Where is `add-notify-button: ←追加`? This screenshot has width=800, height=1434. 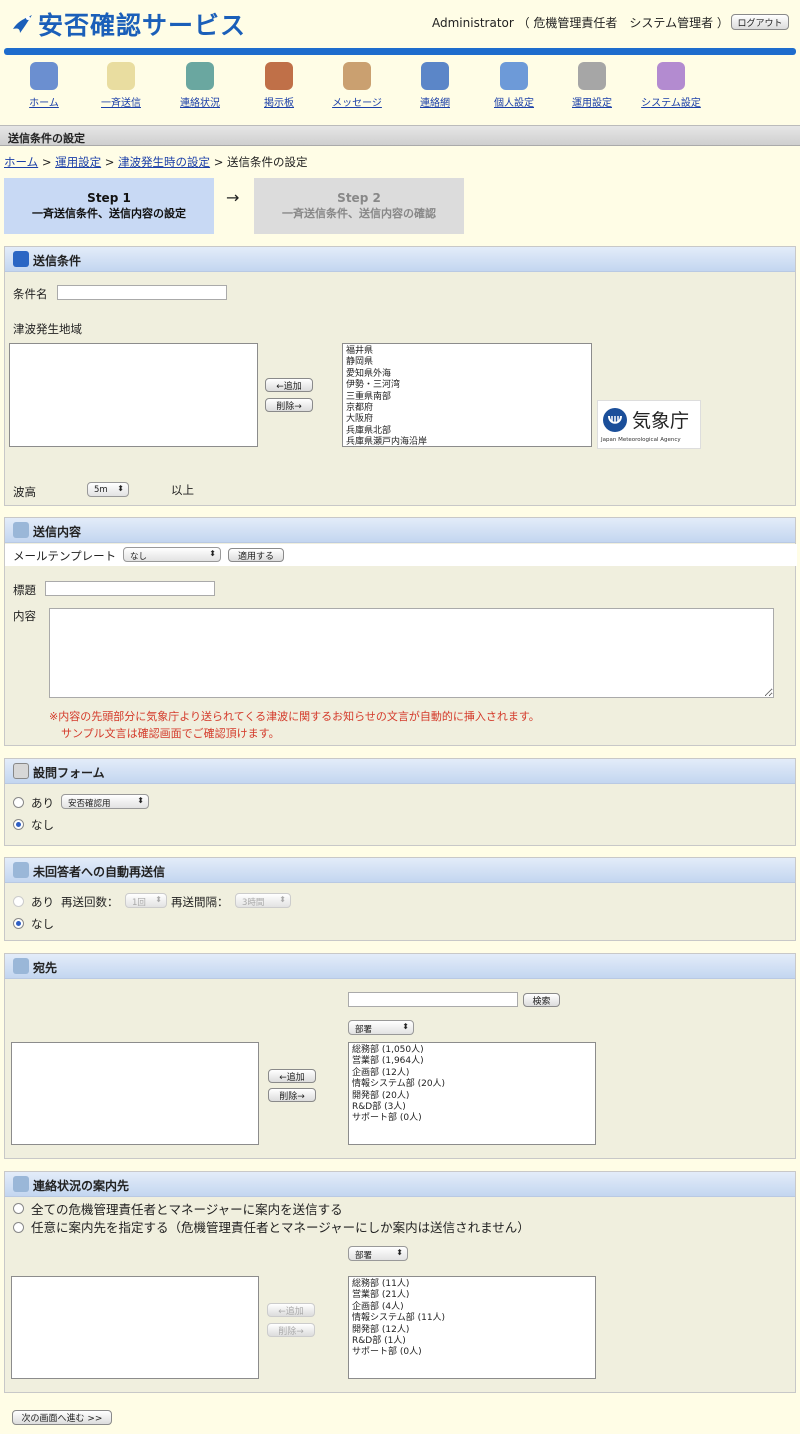 add-notify-button: ←追加 is located at coordinates (291, 1310).